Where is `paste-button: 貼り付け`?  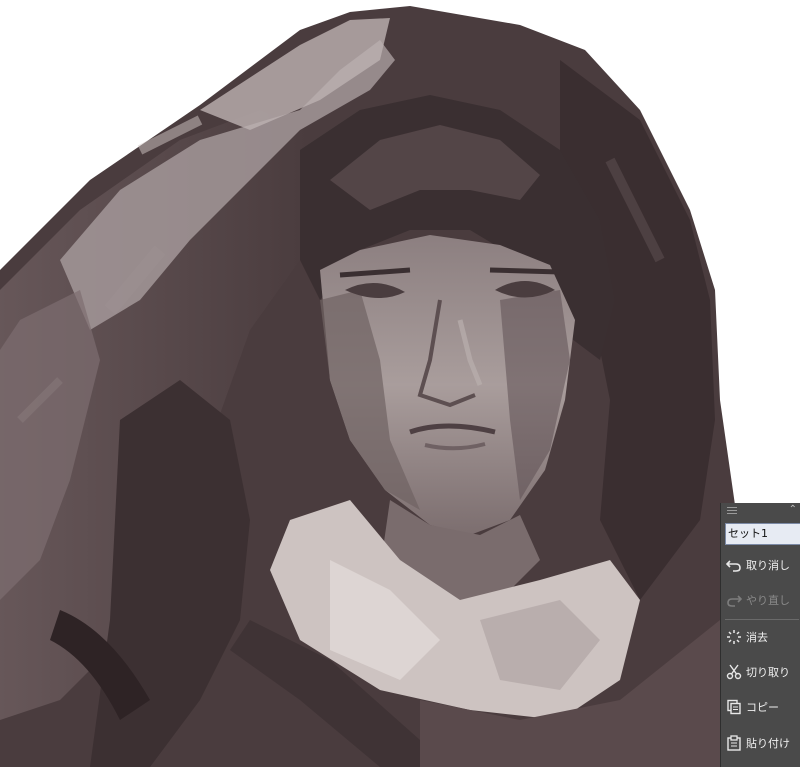 paste-button: 貼り付け is located at coordinates (760, 743).